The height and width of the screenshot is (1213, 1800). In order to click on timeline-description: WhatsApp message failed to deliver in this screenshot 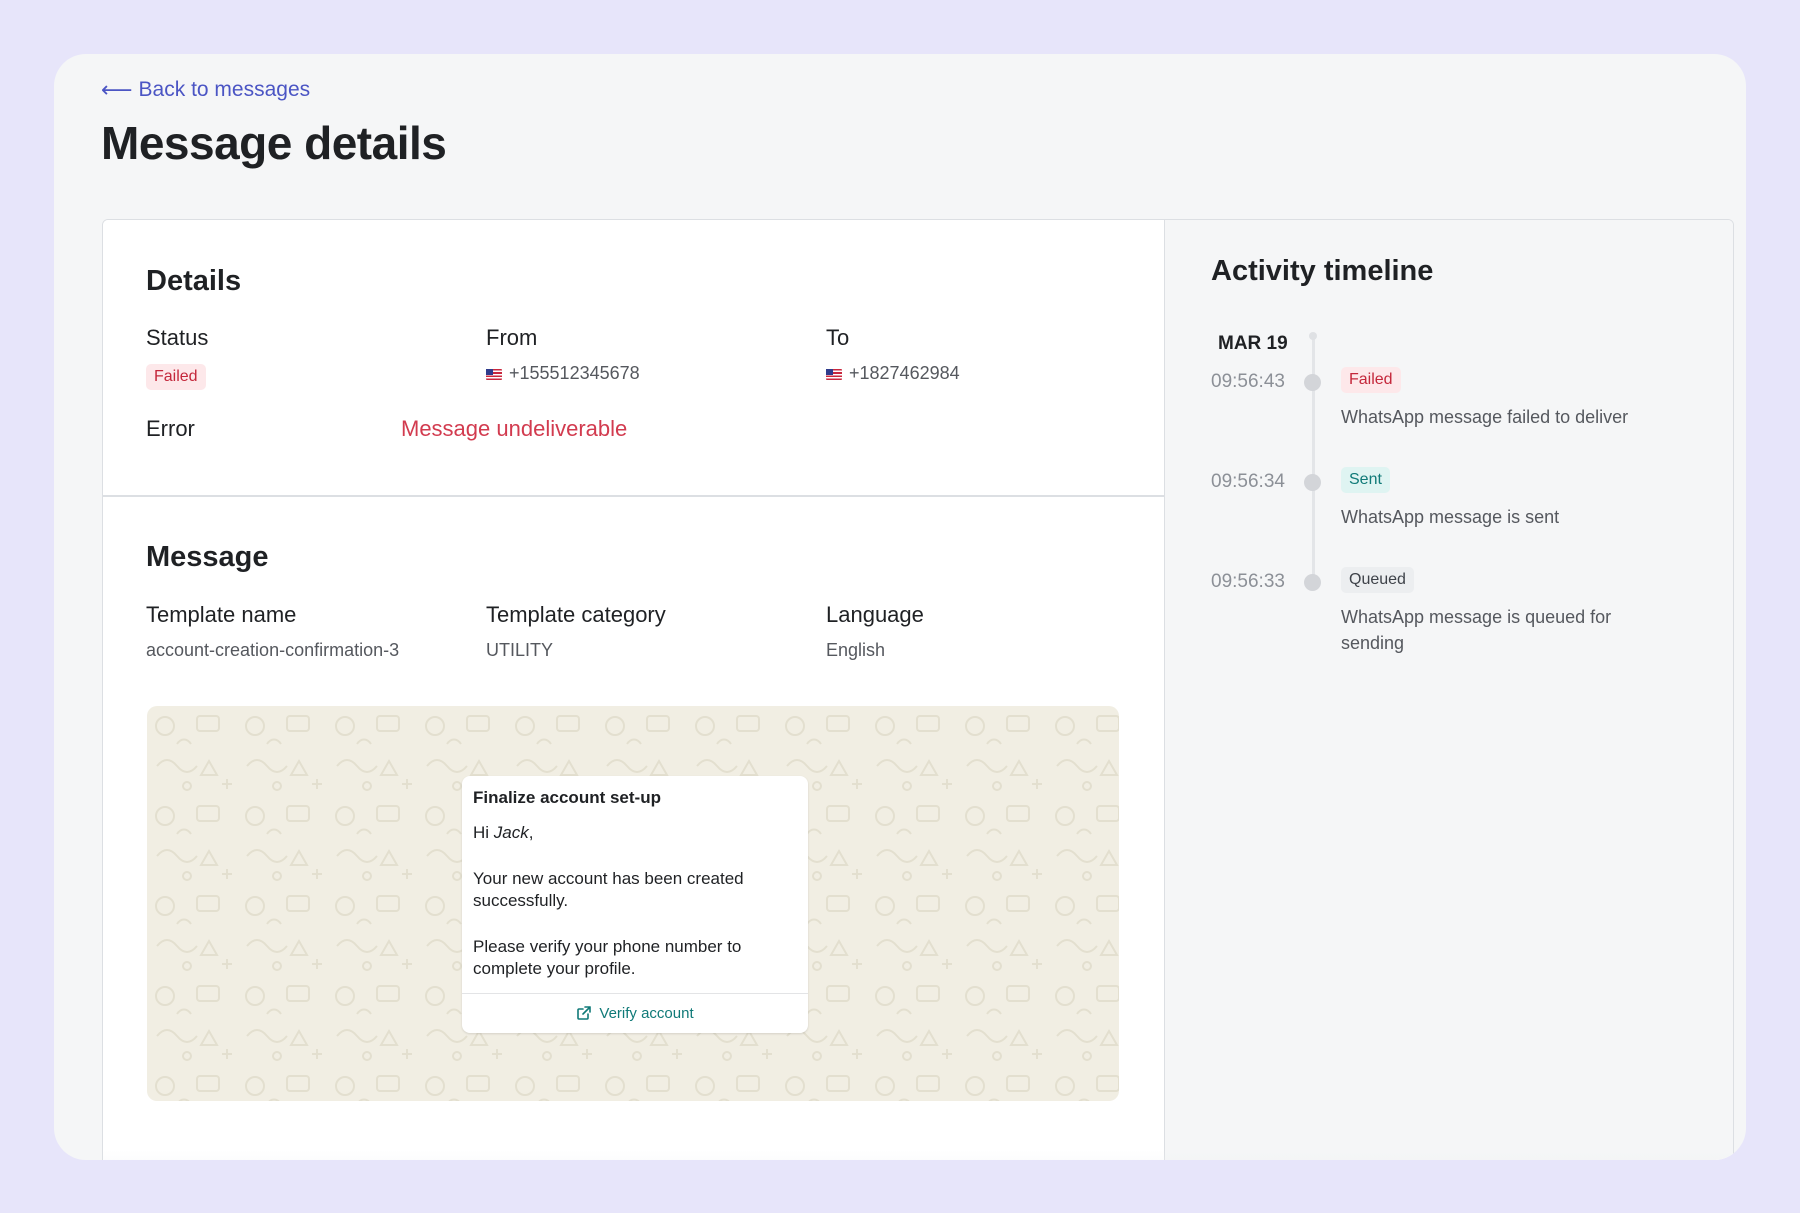, I will do `click(1485, 417)`.